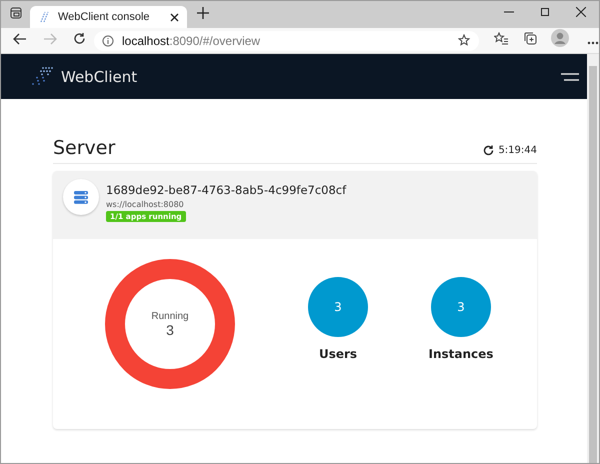 The height and width of the screenshot is (464, 600). I want to click on brand-name: WebClient, so click(311, 77).